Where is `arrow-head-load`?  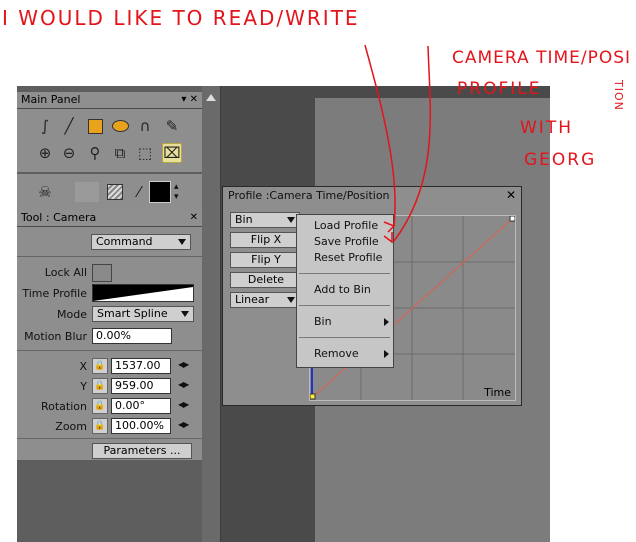
arrow-head-load is located at coordinates (389, 227).